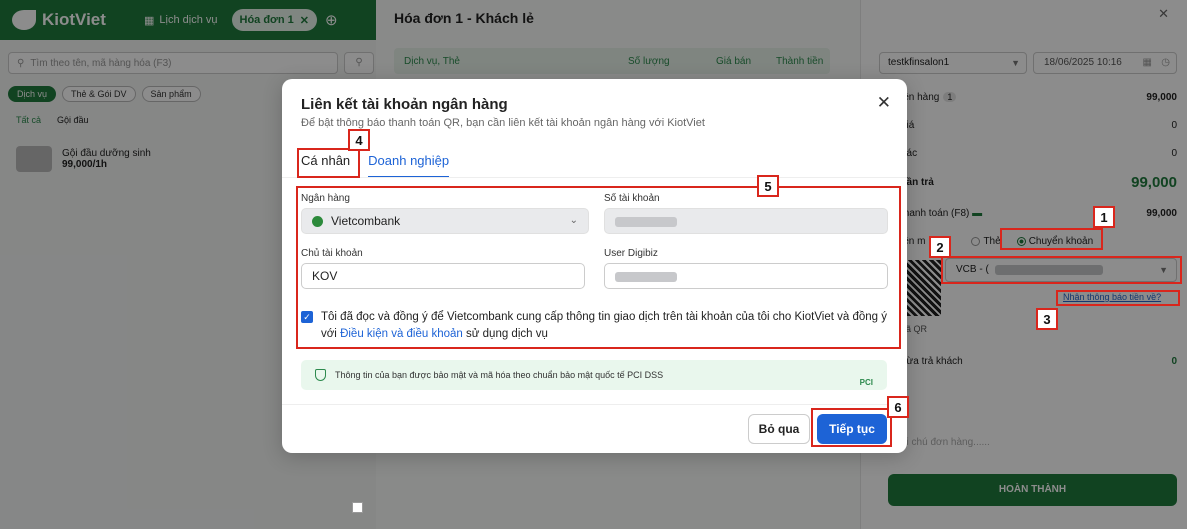 The image size is (1187, 529). Describe the element at coordinates (594, 177) in the screenshot. I see `tabs-divider` at that location.